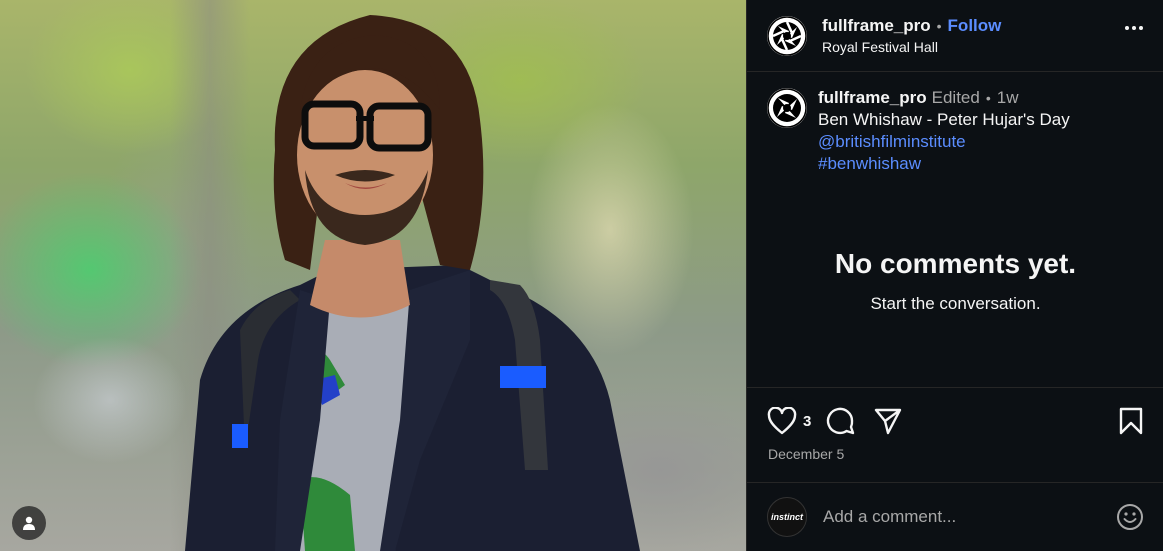 The width and height of the screenshot is (1163, 551). Describe the element at coordinates (944, 119) in the screenshot. I see `caption-text: Ben Whishaw - Peter Hujar's Day` at that location.